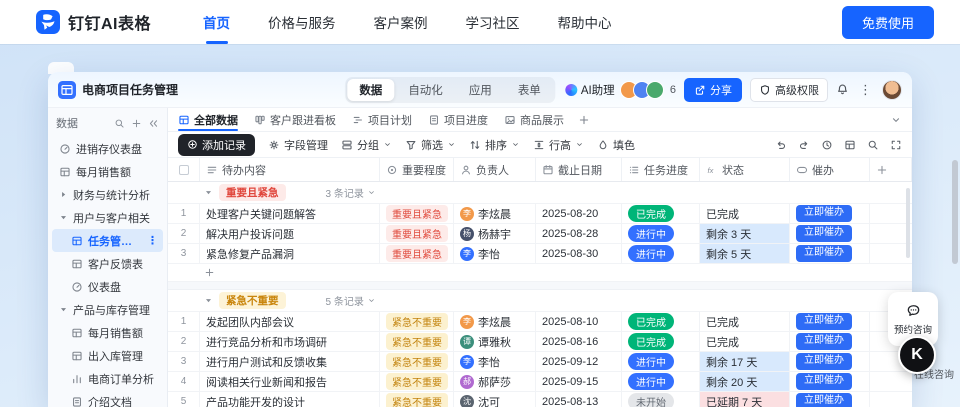  I want to click on select-all-checkbox, so click(183, 169).